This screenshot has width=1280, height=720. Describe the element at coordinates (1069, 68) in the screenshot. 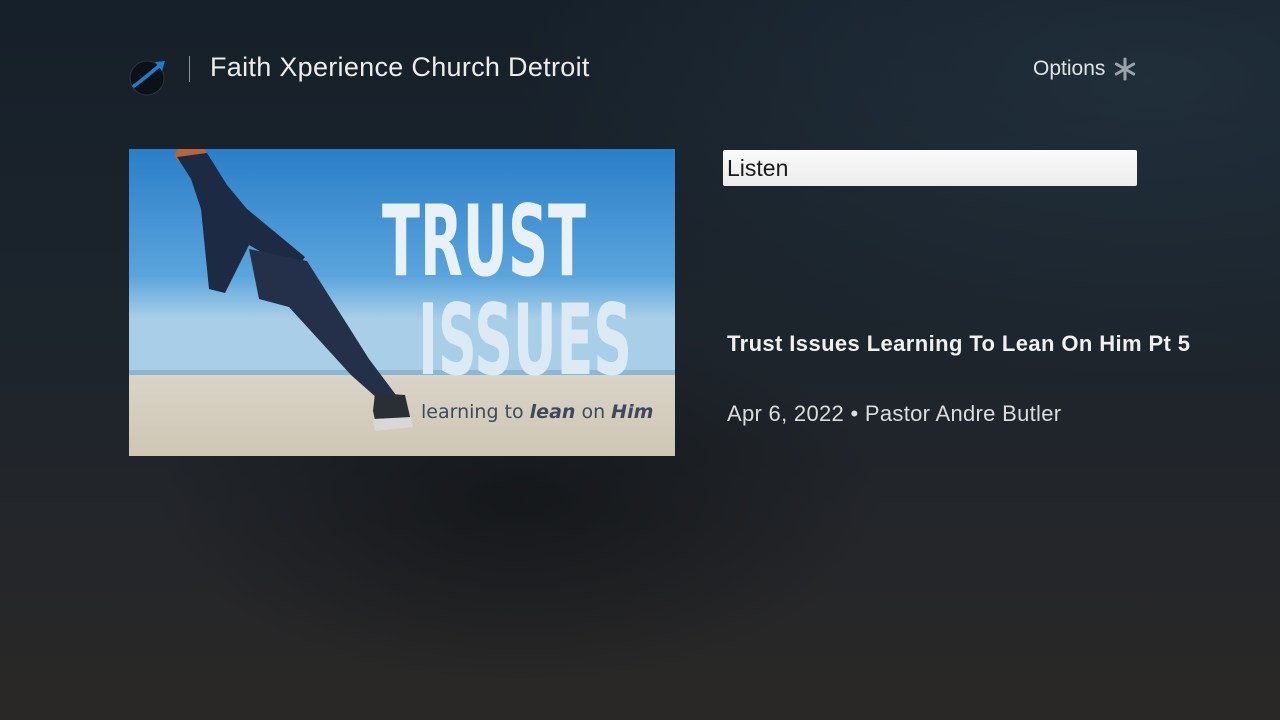

I see `options-label: Options` at that location.